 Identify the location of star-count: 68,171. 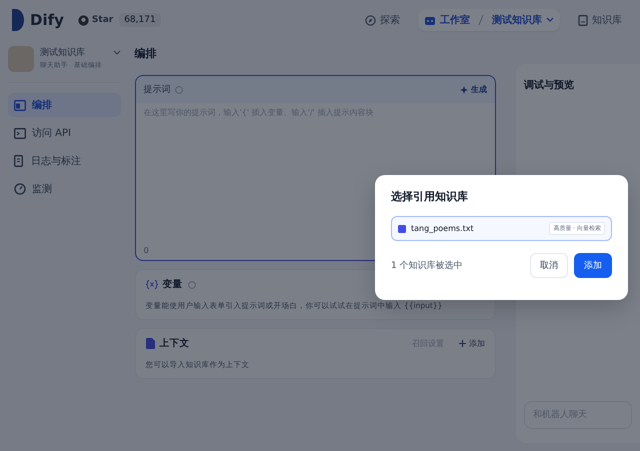
(140, 20).